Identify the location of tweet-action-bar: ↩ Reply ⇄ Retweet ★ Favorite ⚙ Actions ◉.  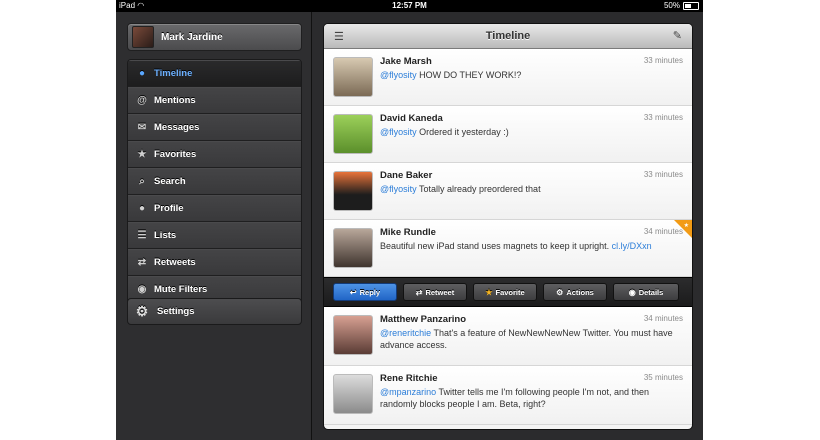
(508, 292).